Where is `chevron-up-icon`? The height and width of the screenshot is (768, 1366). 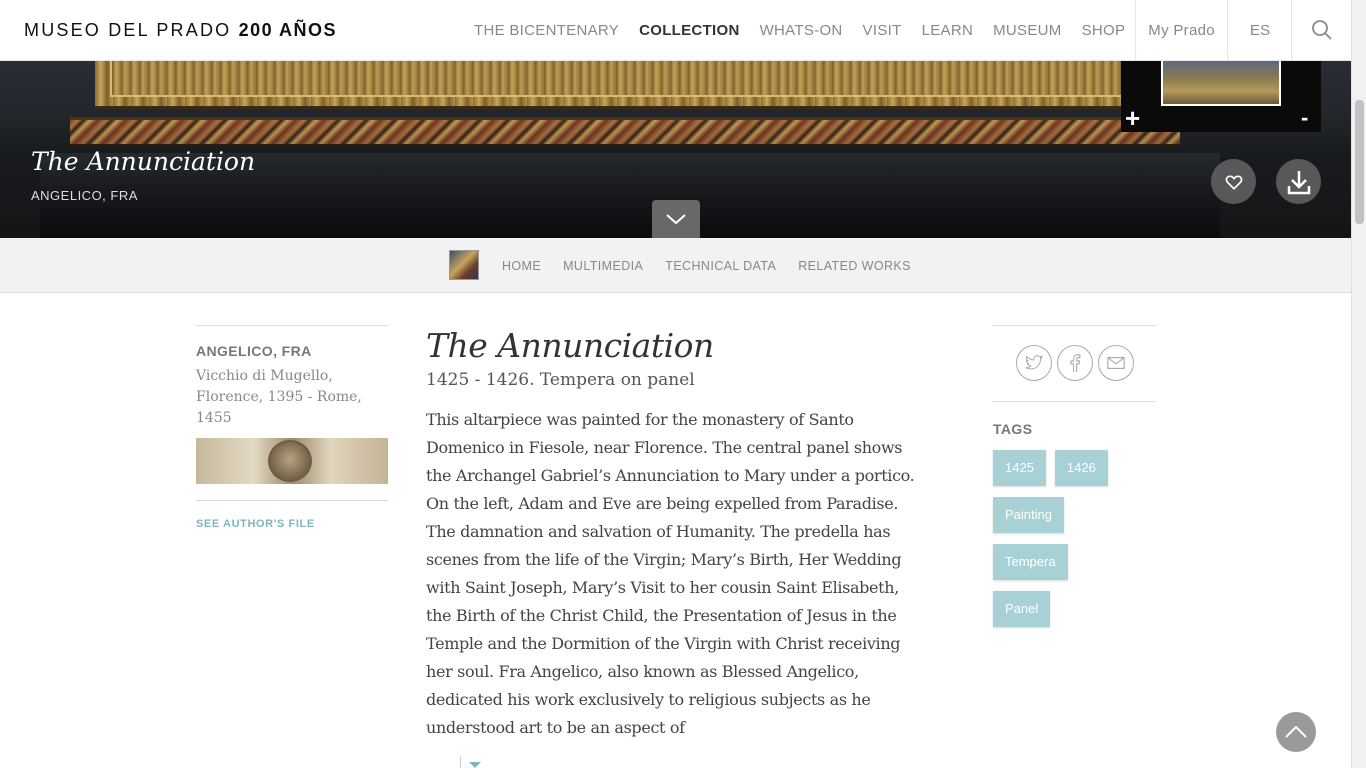
chevron-up-icon is located at coordinates (1296, 731).